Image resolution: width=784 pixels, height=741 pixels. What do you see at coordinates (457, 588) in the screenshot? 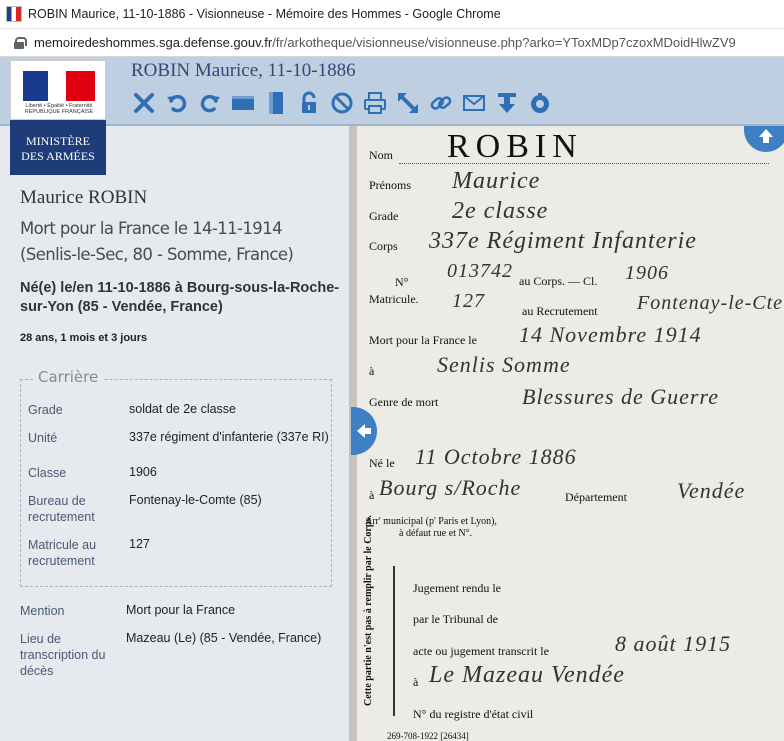
I see `doc-jugement-label: Jugement rendu le` at bounding box center [457, 588].